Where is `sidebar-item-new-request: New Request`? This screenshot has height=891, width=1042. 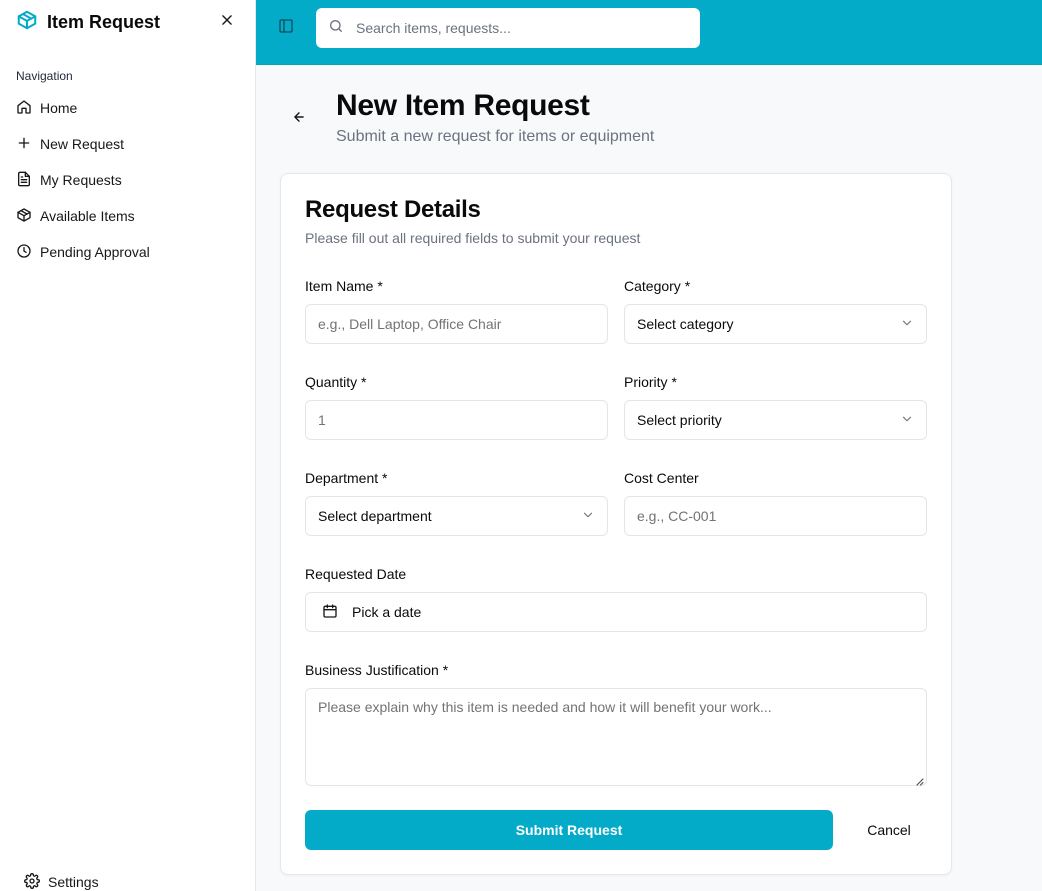 sidebar-item-new-request: New Request is located at coordinates (128, 144).